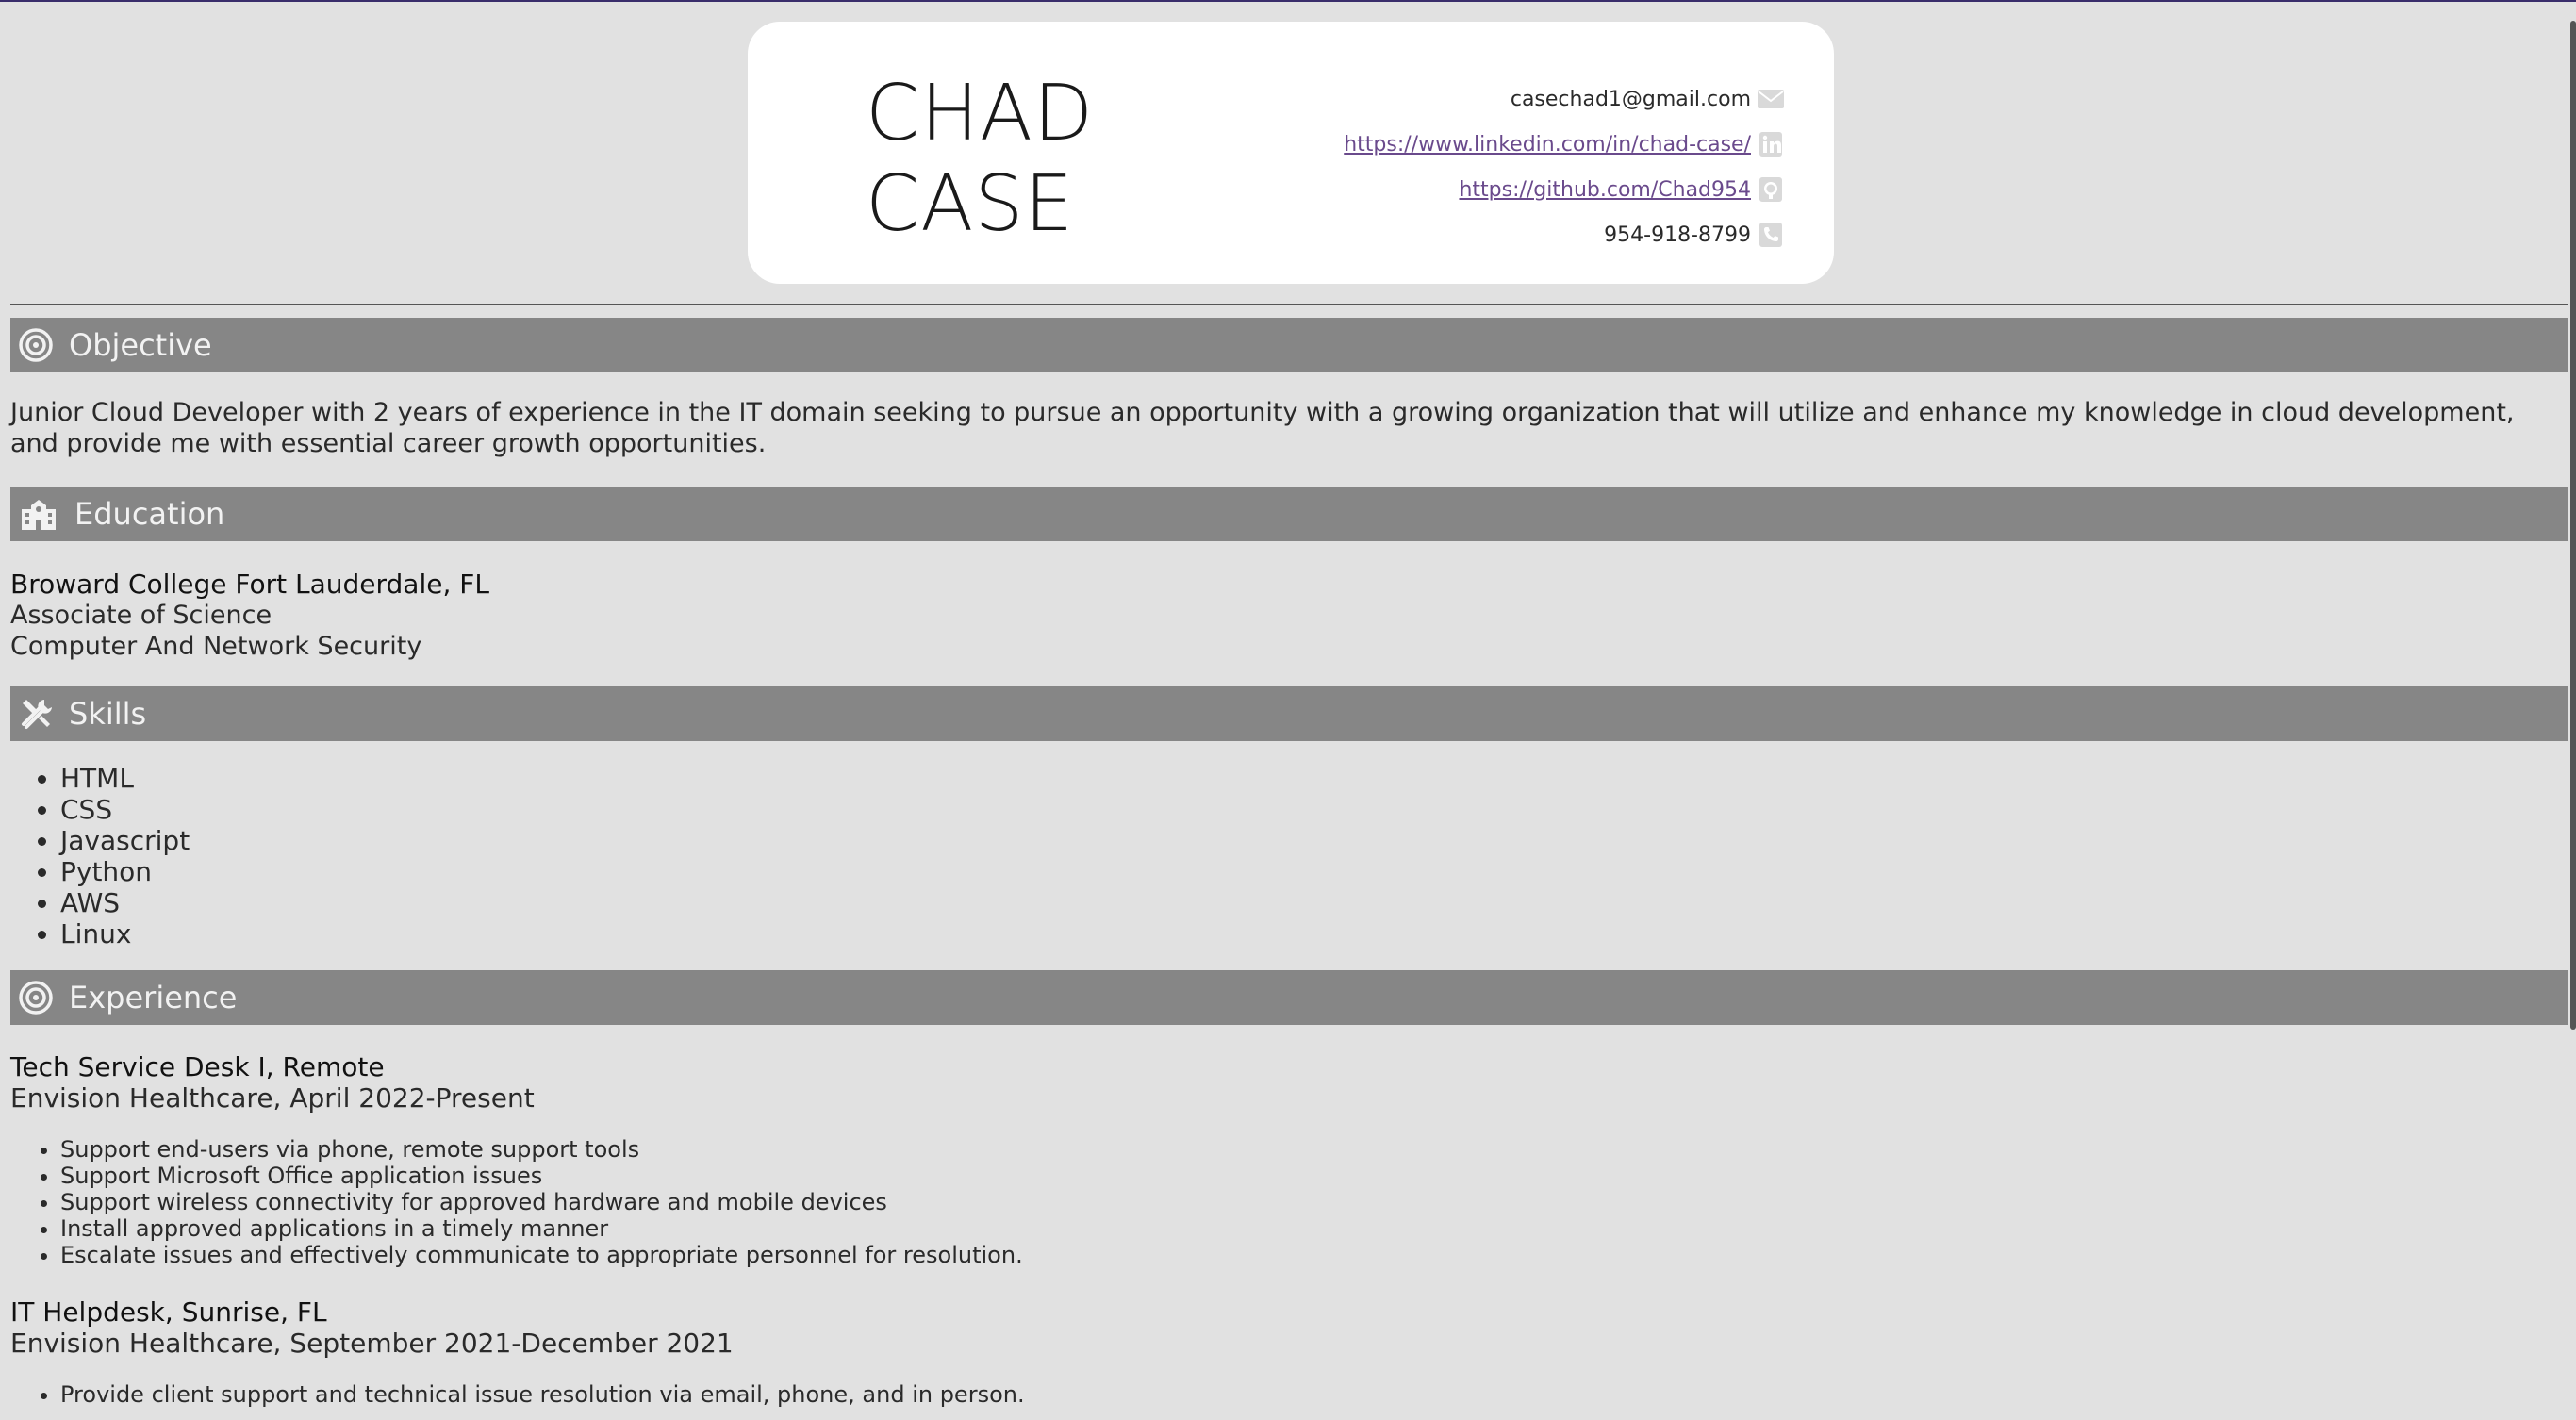  What do you see at coordinates (216, 646) in the screenshot?
I see `major-name: Computer And Network Security` at bounding box center [216, 646].